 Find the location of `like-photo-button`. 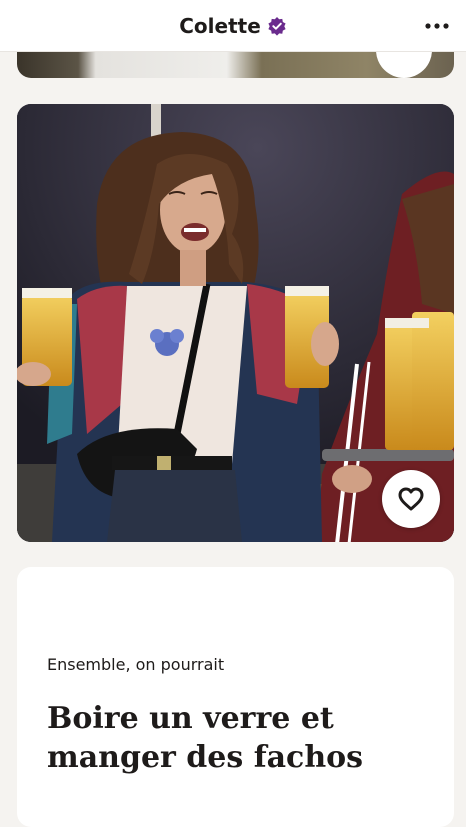

like-photo-button is located at coordinates (411, 499).